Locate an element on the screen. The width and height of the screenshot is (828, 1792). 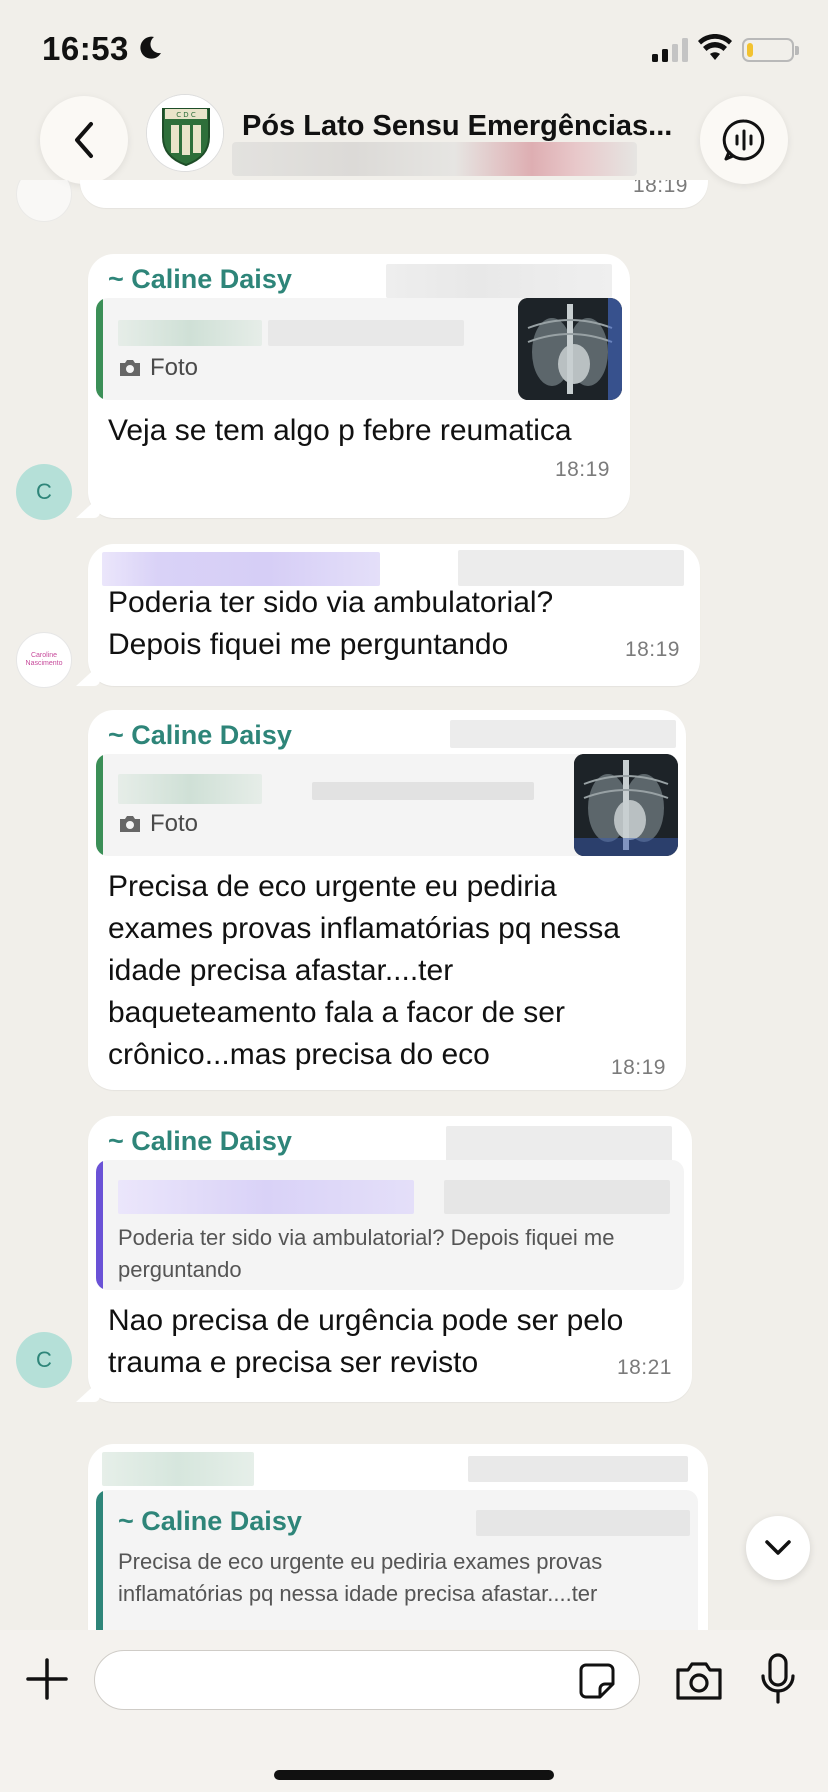
quote-sender-name: ~ Caline Daisy is located at coordinates (210, 1521).